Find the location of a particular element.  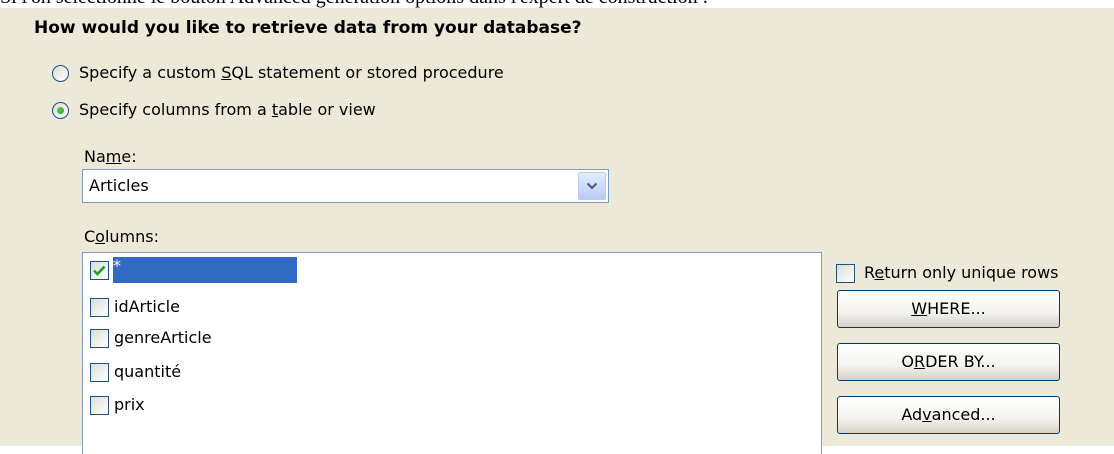

column-label: quantité is located at coordinates (148, 371).